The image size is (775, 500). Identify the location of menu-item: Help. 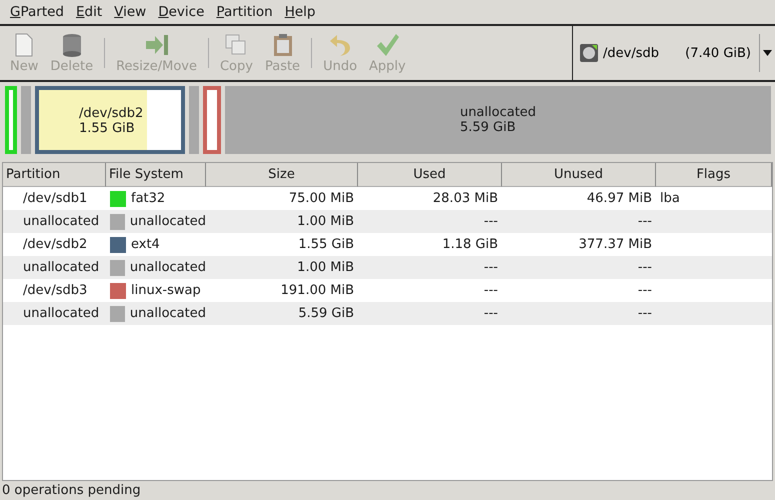
(300, 12).